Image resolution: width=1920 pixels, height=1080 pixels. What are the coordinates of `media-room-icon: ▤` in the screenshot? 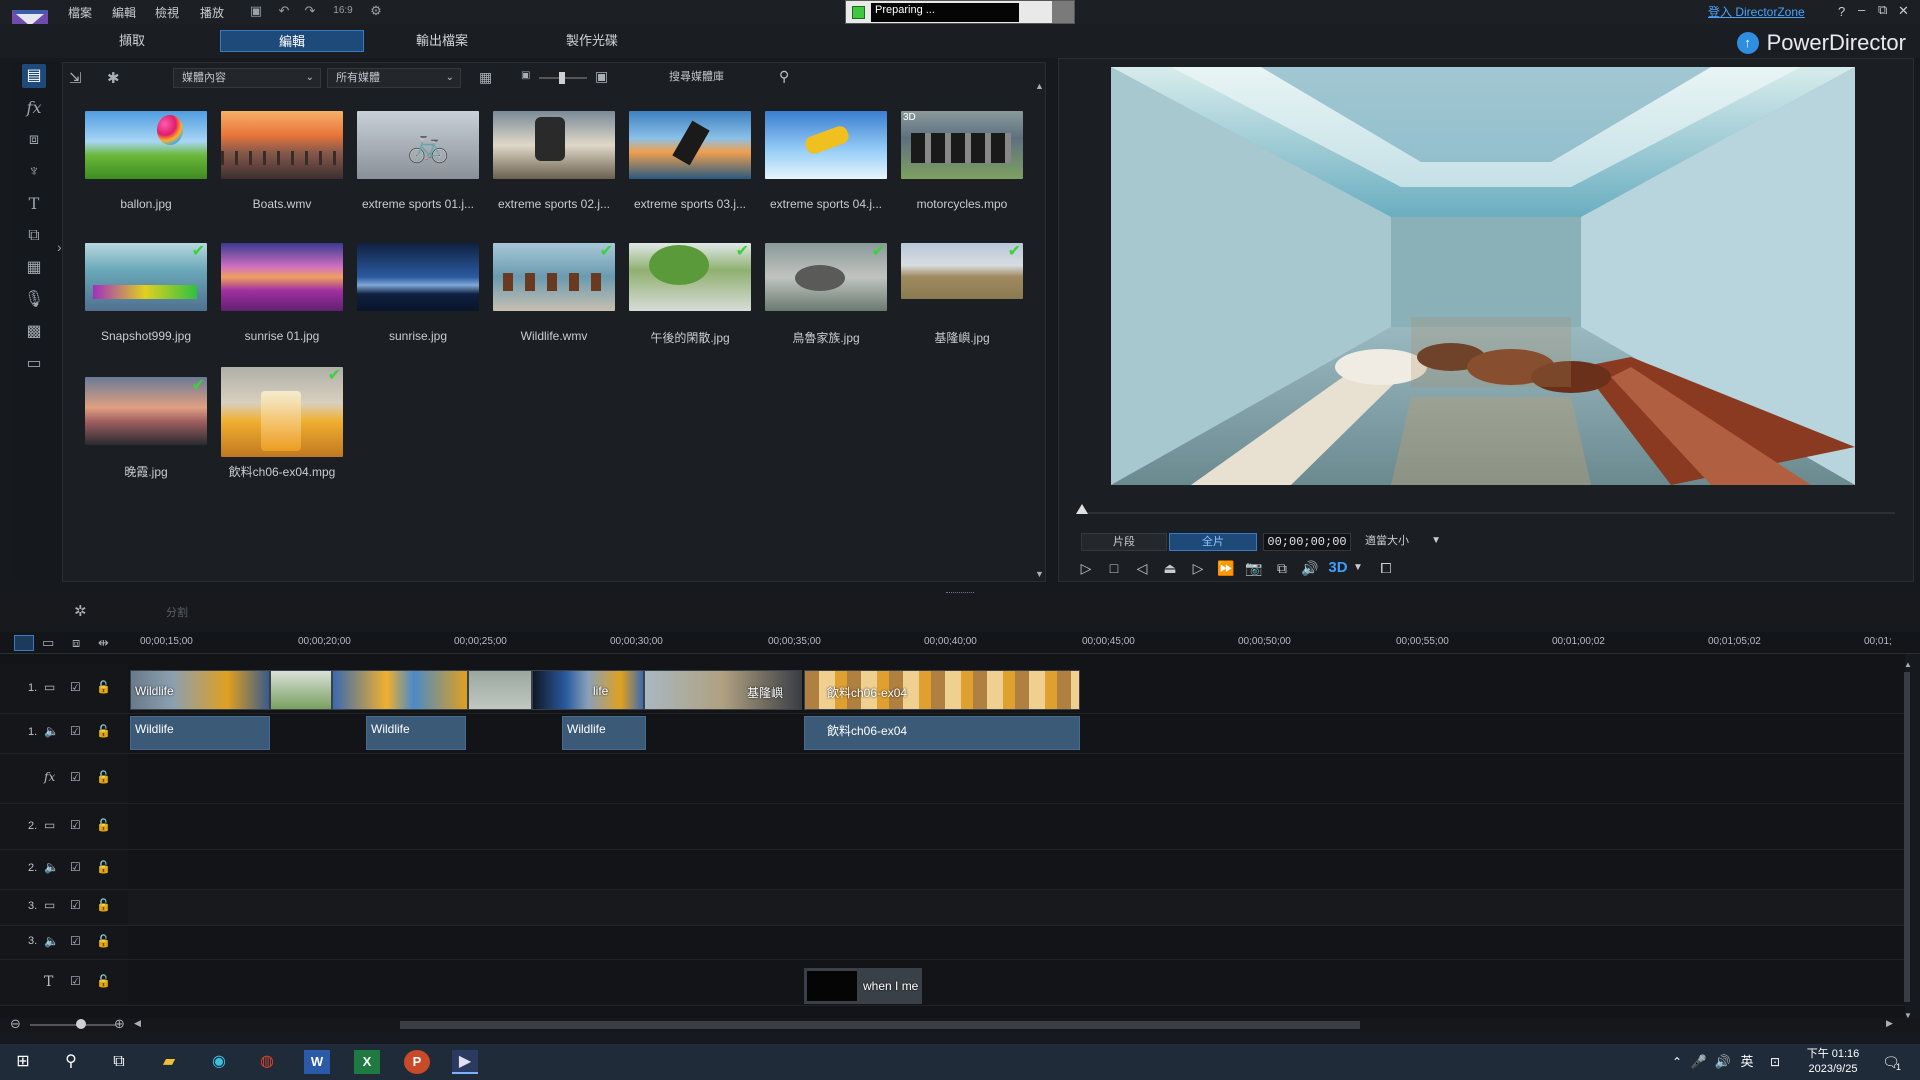 It's located at (34, 76).